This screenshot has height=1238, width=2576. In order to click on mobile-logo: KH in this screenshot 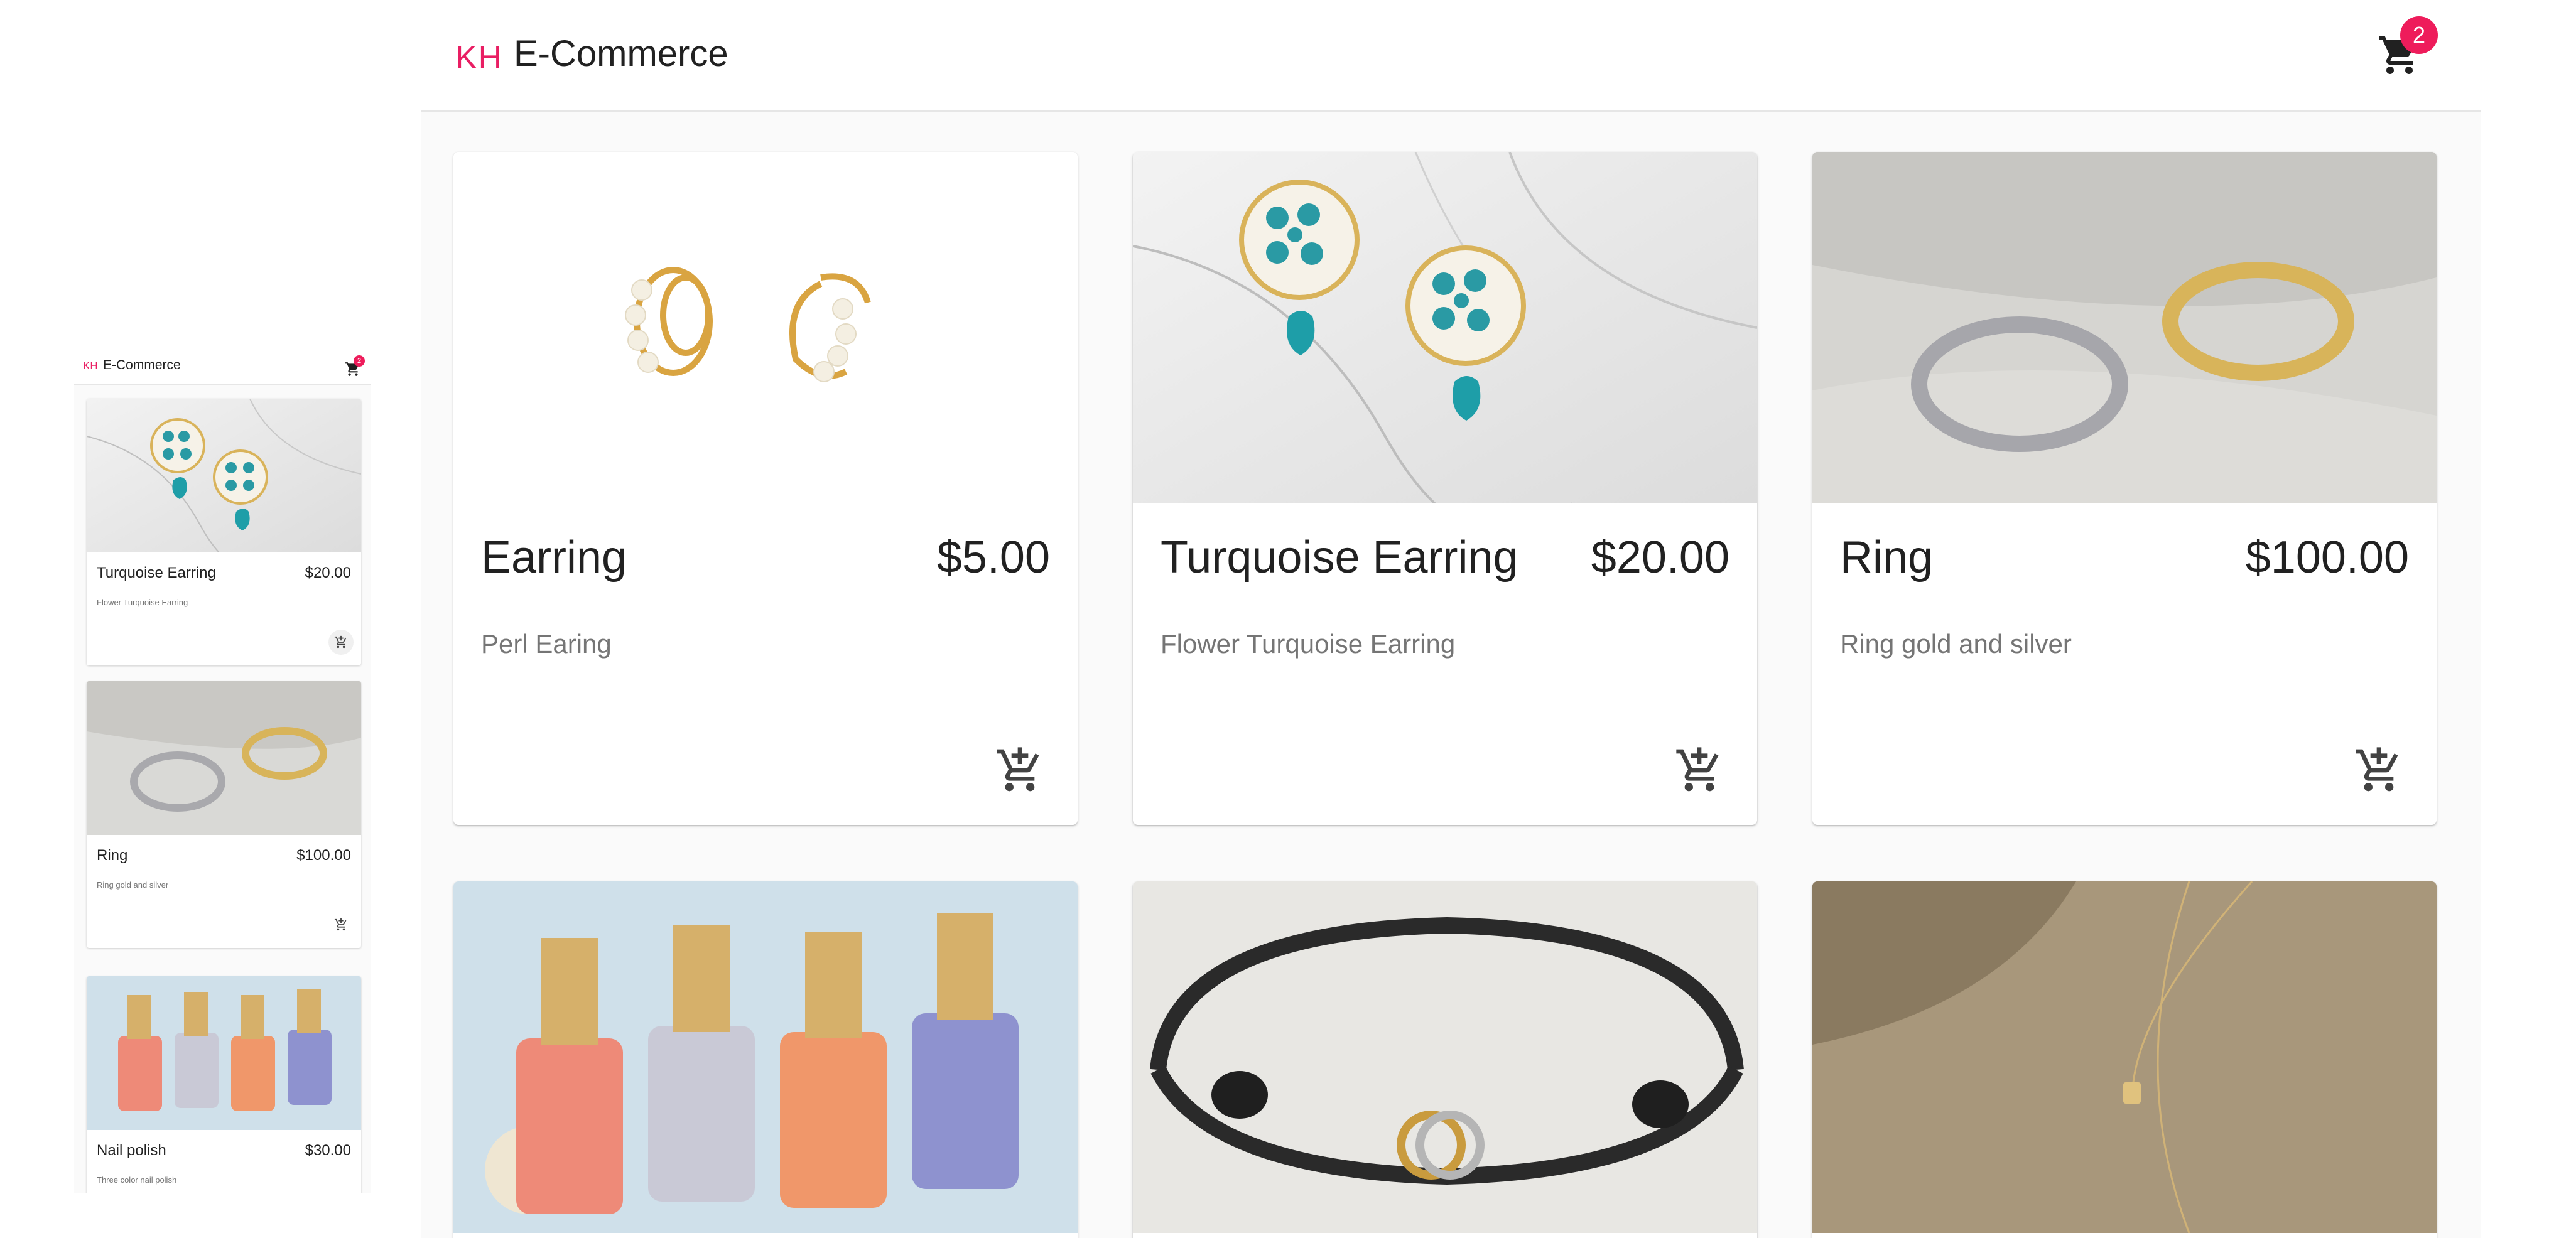, I will do `click(91, 366)`.